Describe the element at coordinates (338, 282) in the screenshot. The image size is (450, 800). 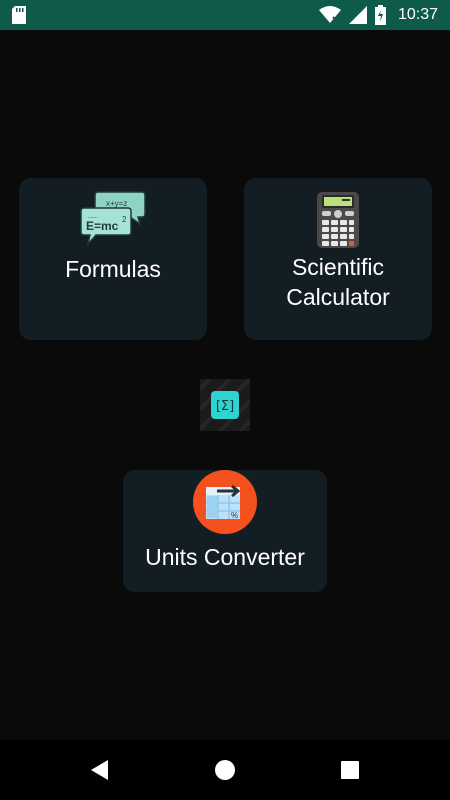
I see `scientific-calculator-label: Scientific Calculator` at that location.